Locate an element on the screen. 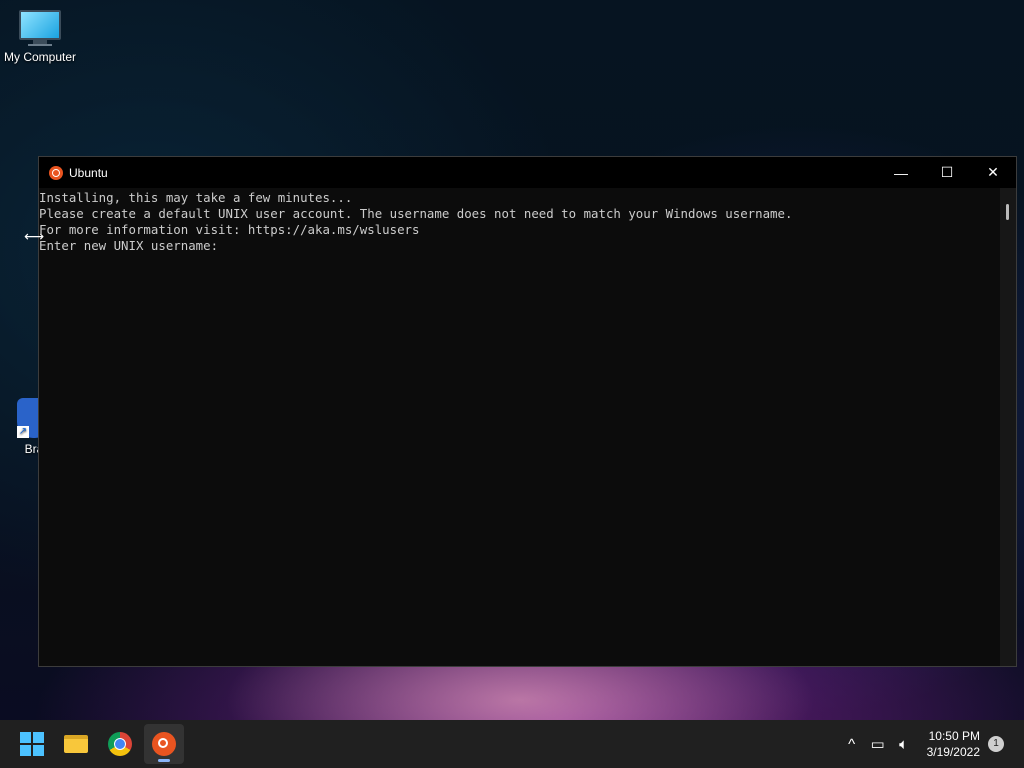  resize-cursor-icon: ⟷ is located at coordinates (34, 236).